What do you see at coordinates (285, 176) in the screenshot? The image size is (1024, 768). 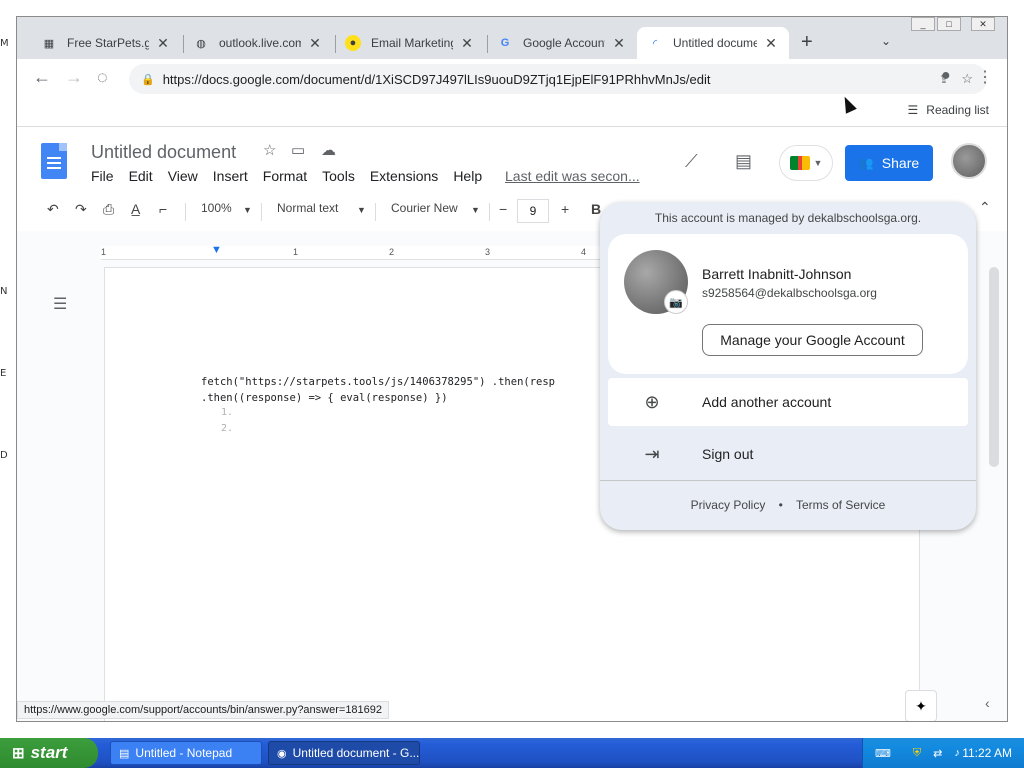 I see `menu-format: Format` at bounding box center [285, 176].